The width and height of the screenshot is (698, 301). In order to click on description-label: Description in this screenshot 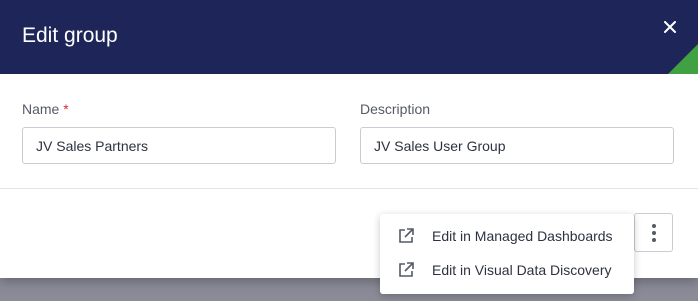, I will do `click(395, 109)`.